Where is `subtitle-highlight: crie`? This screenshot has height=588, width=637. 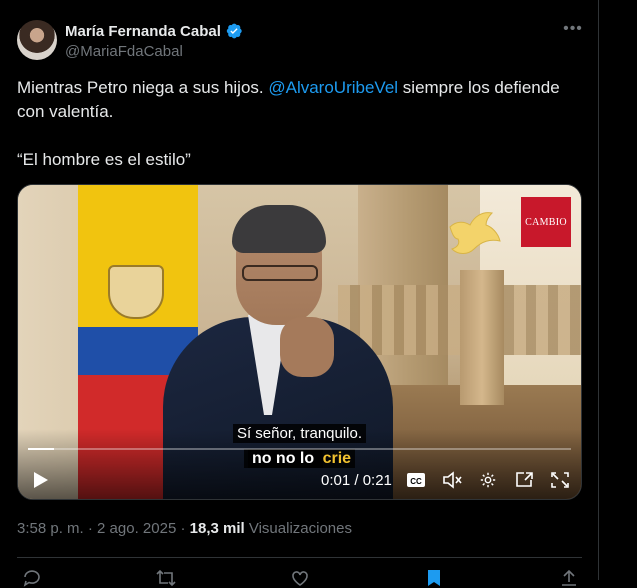 subtitle-highlight: crie is located at coordinates (337, 458).